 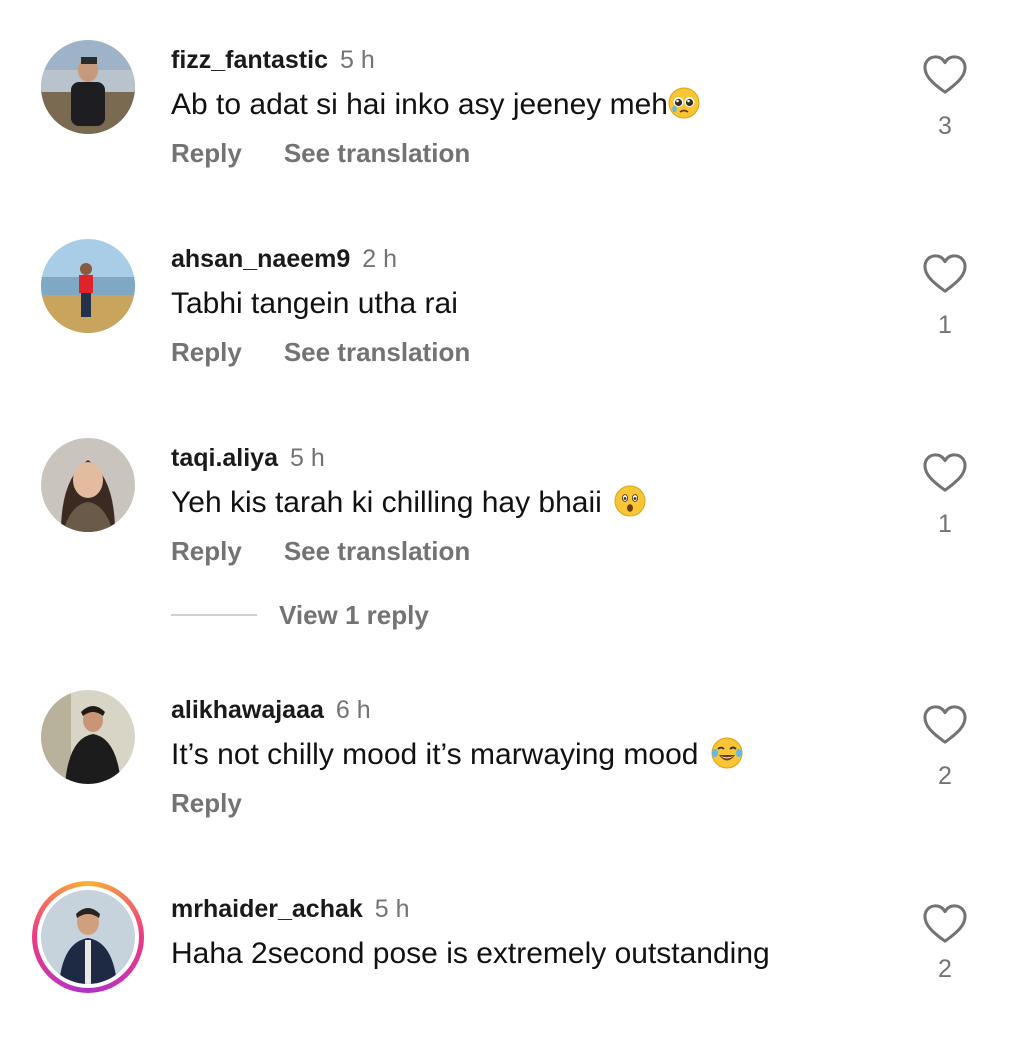 I want to click on divider-line, so click(x=214, y=615).